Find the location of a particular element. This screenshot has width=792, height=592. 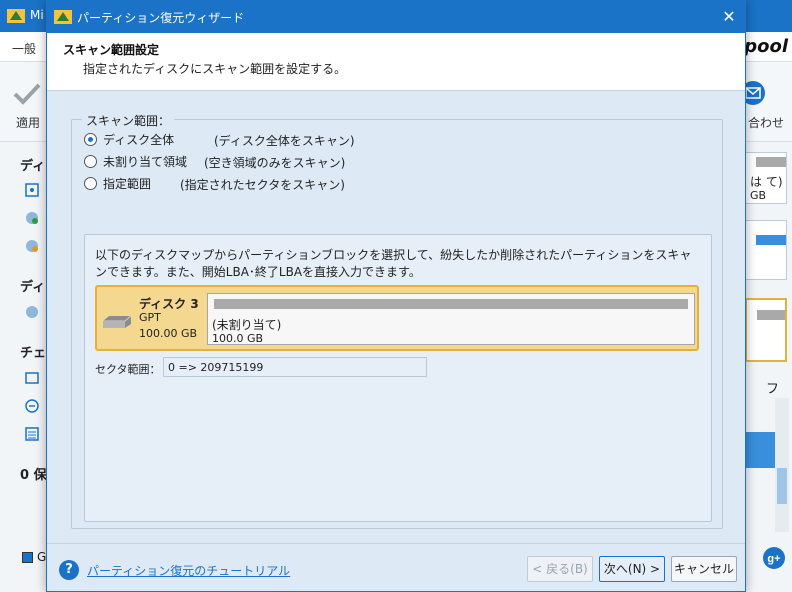

app-logo-icon is located at coordinates (16, 16).